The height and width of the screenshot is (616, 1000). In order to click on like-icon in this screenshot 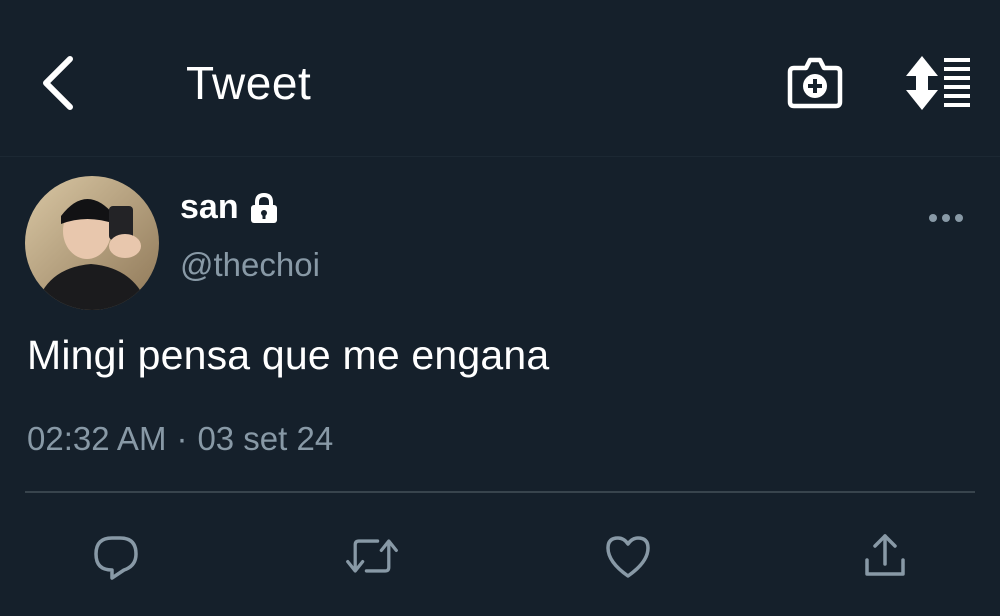, I will do `click(628, 557)`.